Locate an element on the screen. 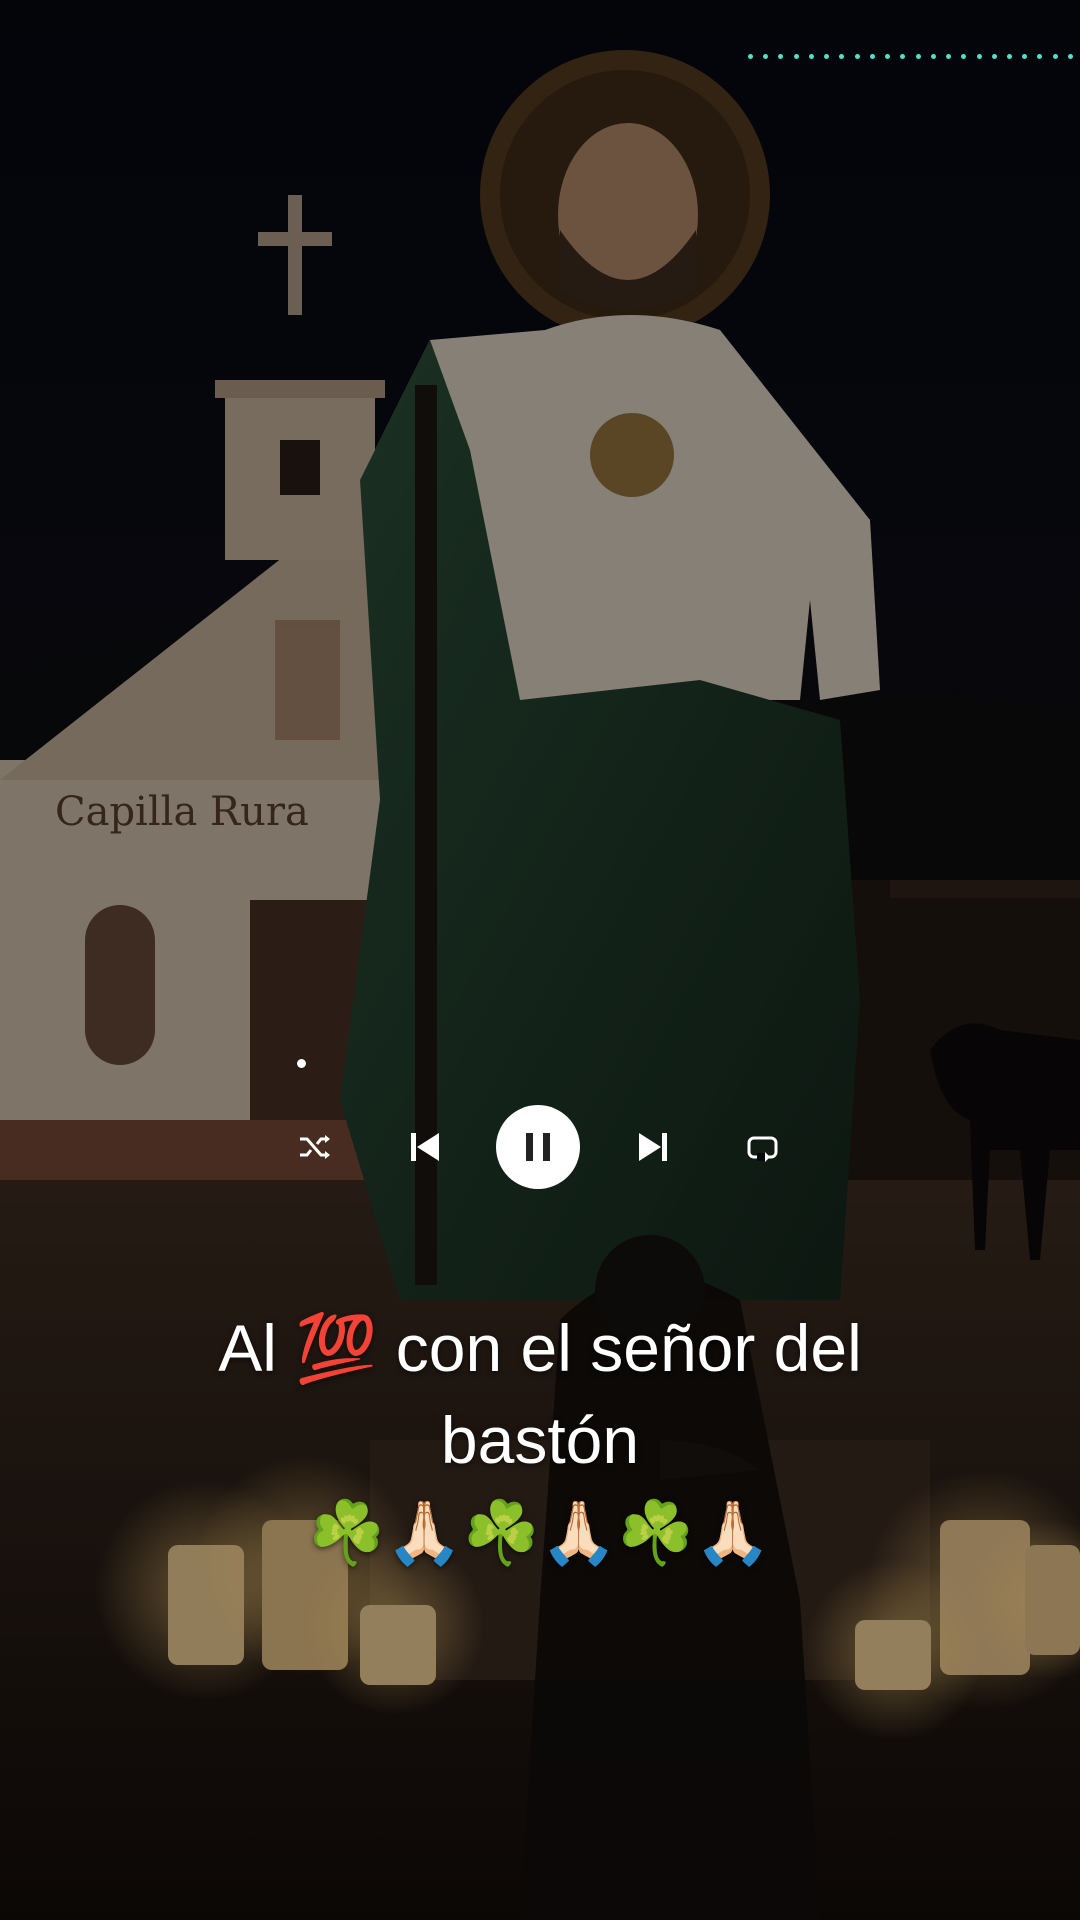 Image resolution: width=1080 pixels, height=1920 pixels. scrubber-dot is located at coordinates (301, 1063).